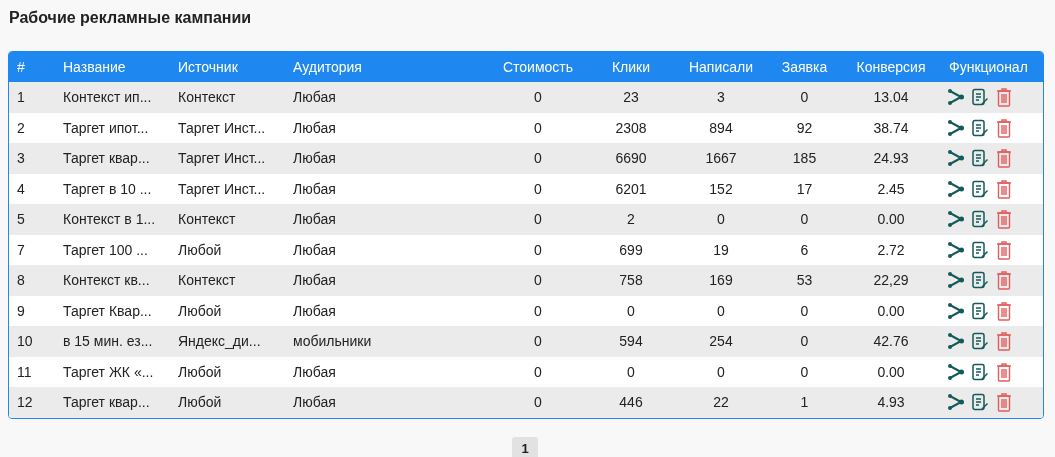 This screenshot has width=1055, height=457. I want to click on table-cell: 42.76, so click(891, 341).